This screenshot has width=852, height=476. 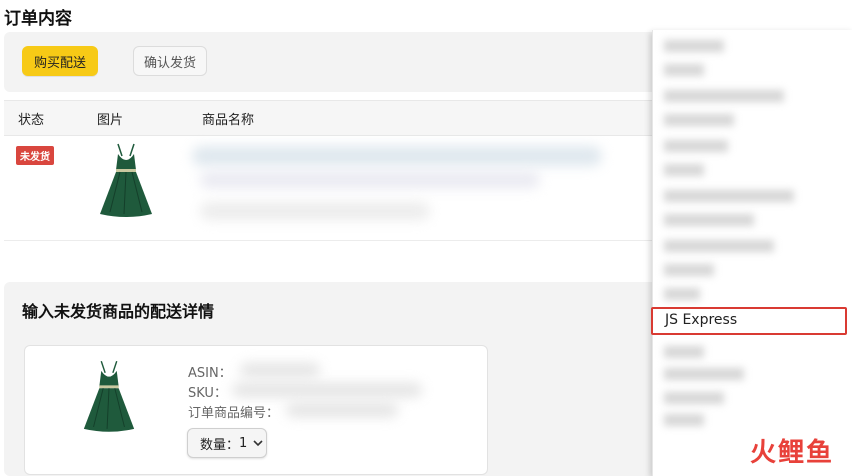 What do you see at coordinates (818, 453) in the screenshot?
I see `watermark-char: 鱼` at bounding box center [818, 453].